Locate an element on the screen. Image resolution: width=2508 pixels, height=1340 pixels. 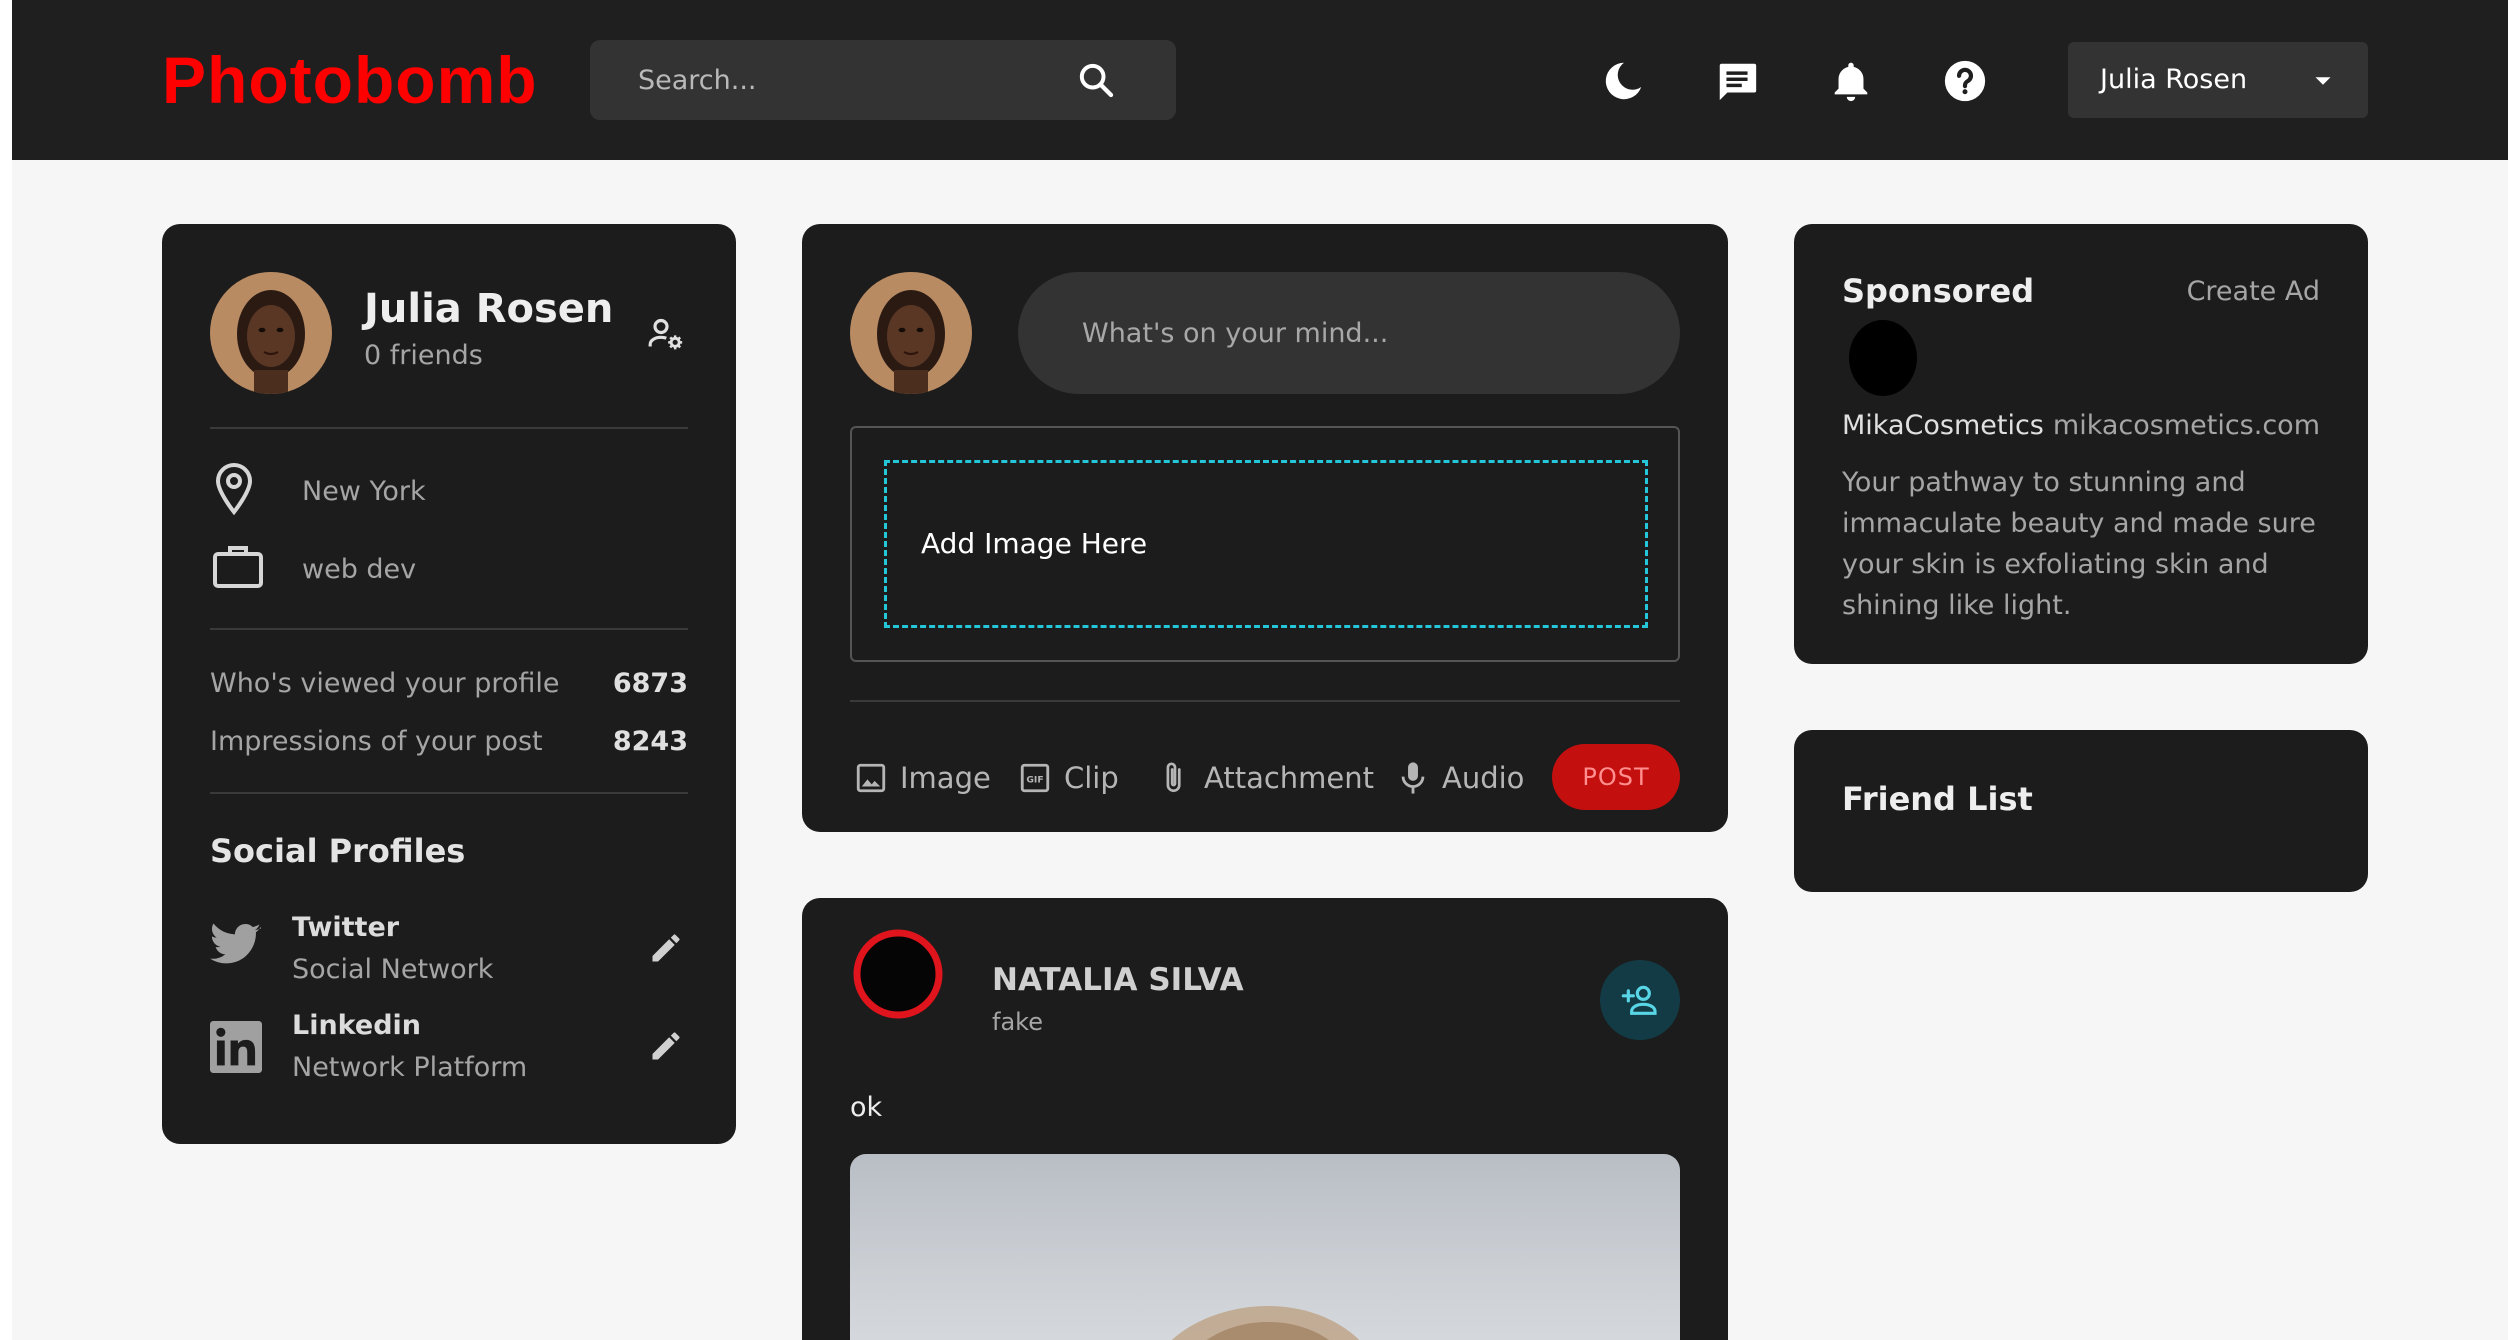
tool-attachment-label: Attachment is located at coordinates (1289, 778).